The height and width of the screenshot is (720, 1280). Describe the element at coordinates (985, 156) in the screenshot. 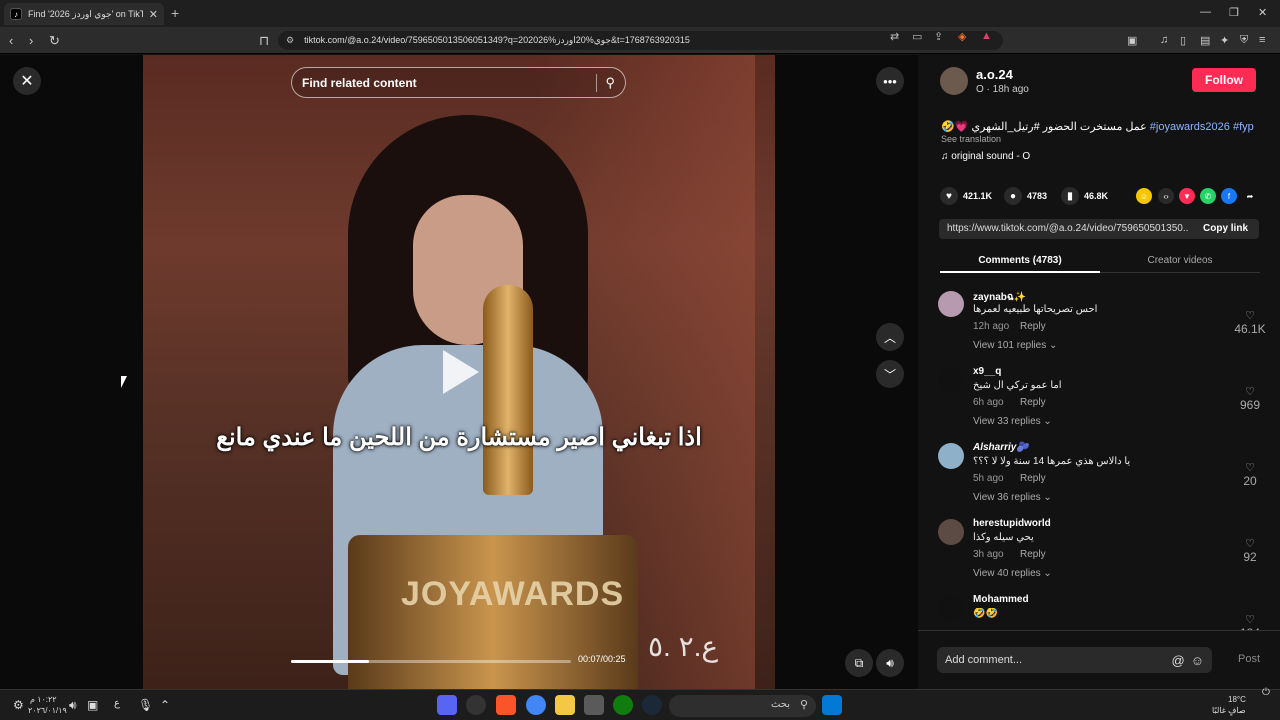

I see `music-link: ♫ original sound - O` at that location.